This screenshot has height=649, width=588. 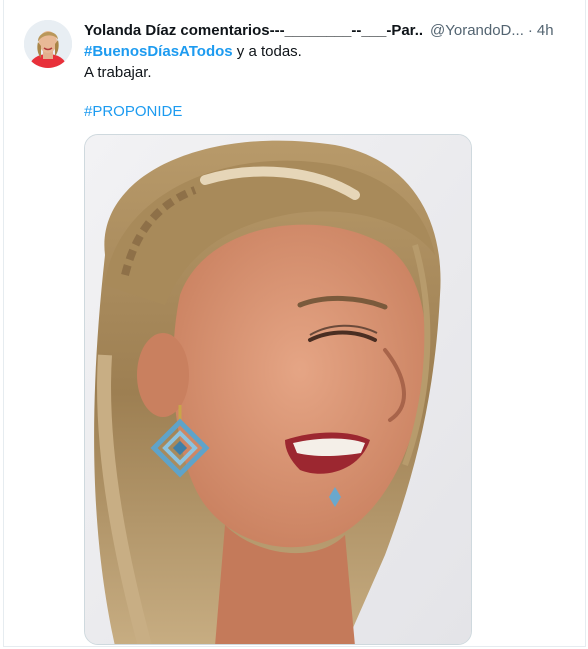 I want to click on tweet-text-line-3: #PROPONIDE, so click(x=133, y=112).